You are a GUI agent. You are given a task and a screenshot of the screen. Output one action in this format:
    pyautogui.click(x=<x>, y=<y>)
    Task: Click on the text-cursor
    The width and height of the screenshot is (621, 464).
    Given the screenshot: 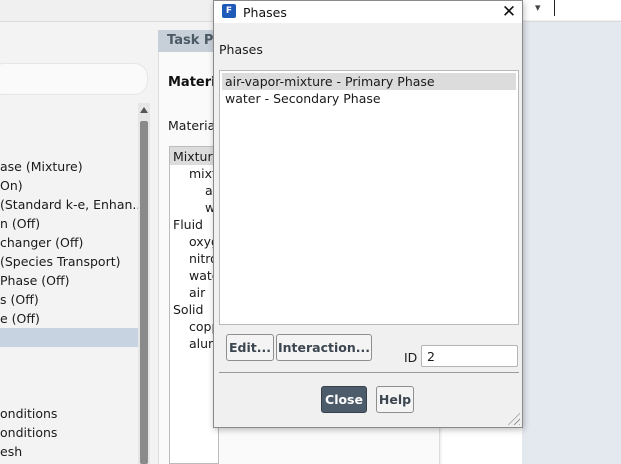 What is the action you would take?
    pyautogui.click(x=554, y=8)
    